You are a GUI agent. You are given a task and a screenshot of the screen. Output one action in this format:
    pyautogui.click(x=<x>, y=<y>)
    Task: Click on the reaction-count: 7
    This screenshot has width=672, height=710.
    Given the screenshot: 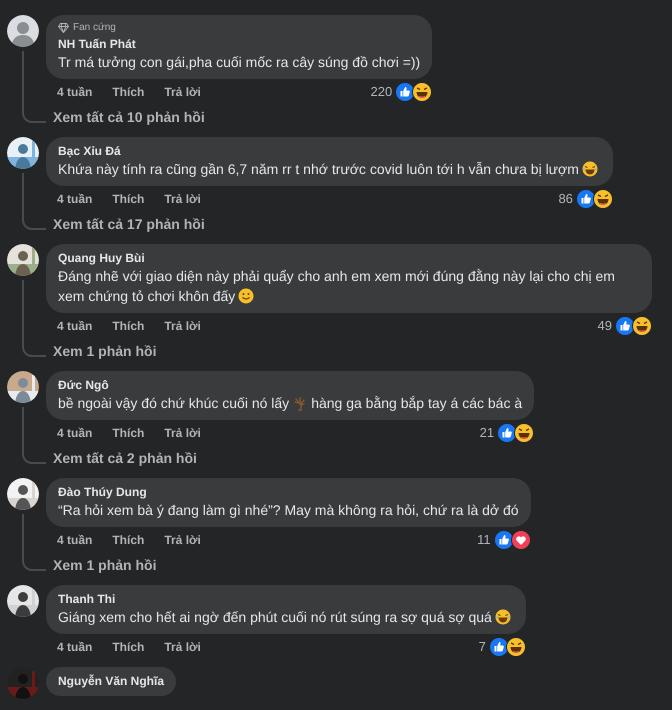 What is the action you would take?
    pyautogui.click(x=482, y=647)
    